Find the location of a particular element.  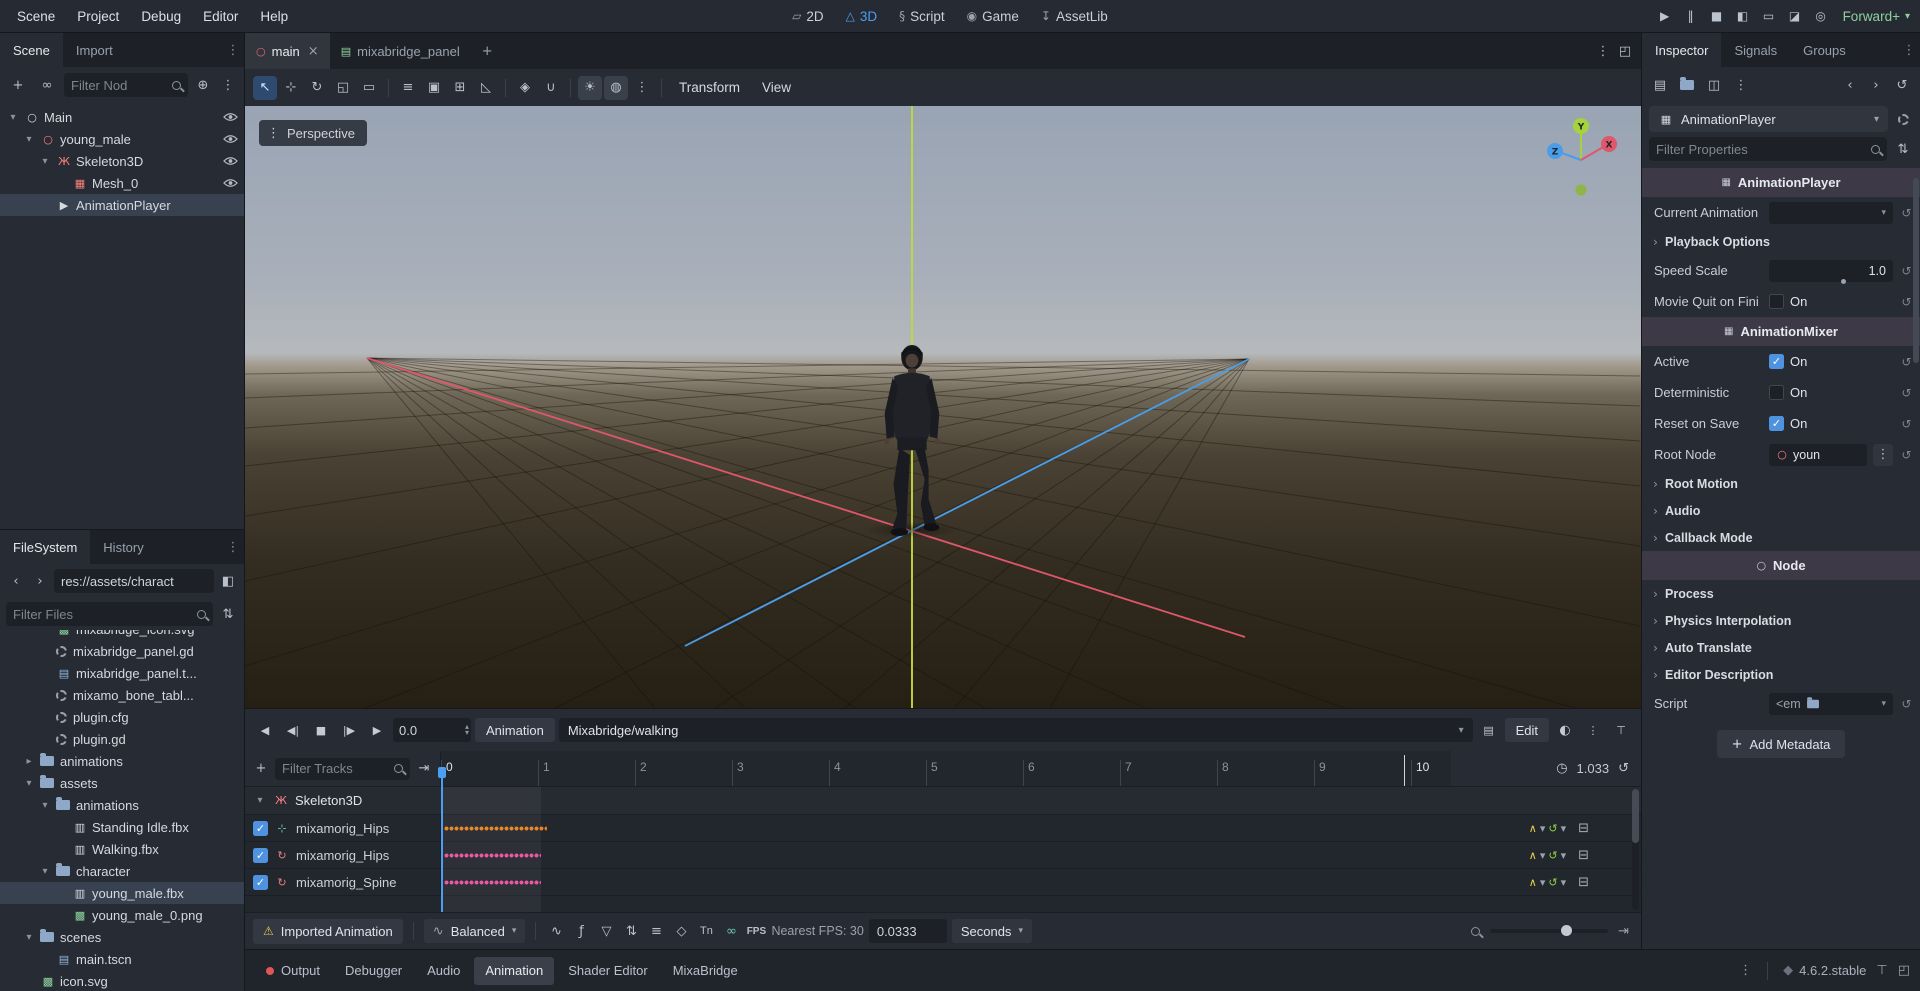

play-button: ▶ is located at coordinates (1665, 16).